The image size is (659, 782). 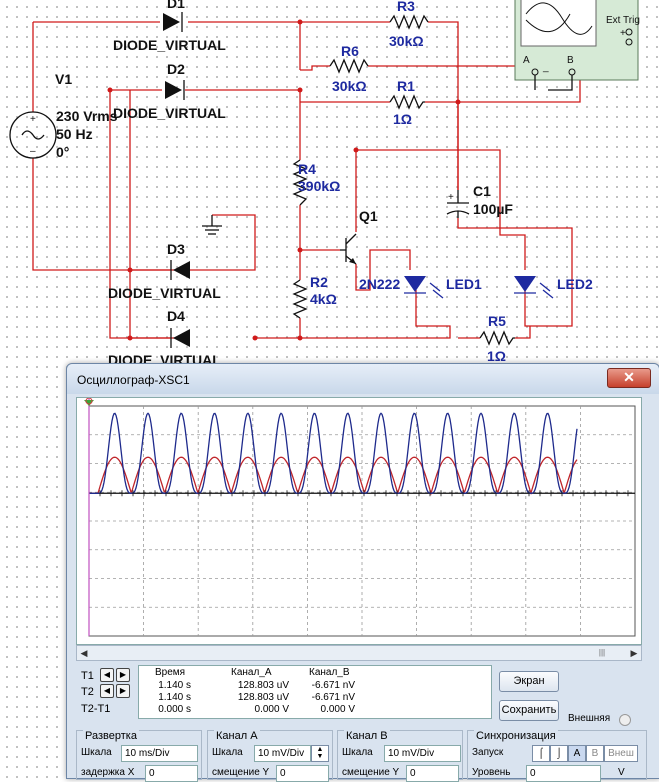 What do you see at coordinates (634, 653) in the screenshot?
I see `scroll-right-arrow-icon: ▶` at bounding box center [634, 653].